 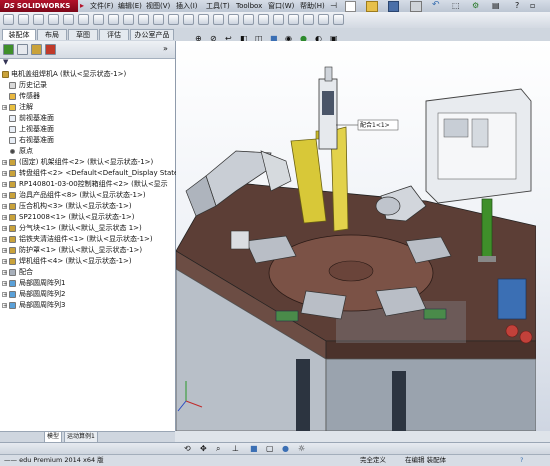 What do you see at coordinates (19, 34) in the screenshot?
I see `tab-assembly: 装配体` at bounding box center [19, 34].